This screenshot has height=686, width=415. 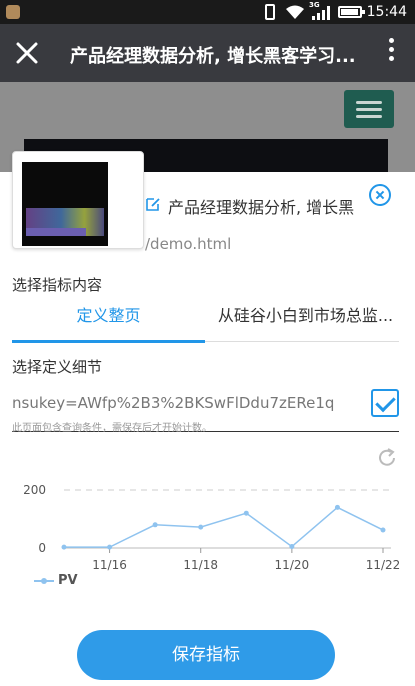 I want to click on app-notification-icon, so click(x=13, y=12).